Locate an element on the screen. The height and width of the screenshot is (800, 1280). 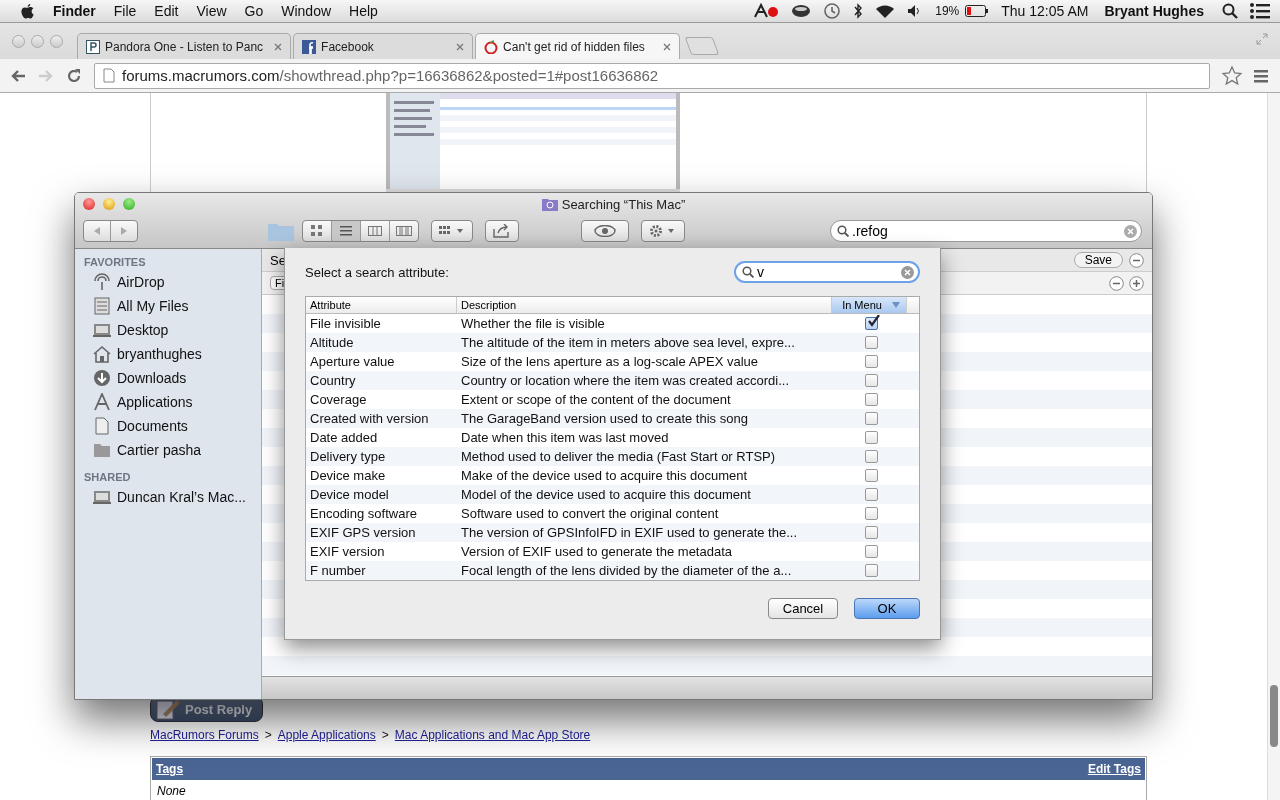
address-bar: forums.macrumors.com/showthread.php?p=16636862&posted=1#post16636862 is located at coordinates (652, 75).